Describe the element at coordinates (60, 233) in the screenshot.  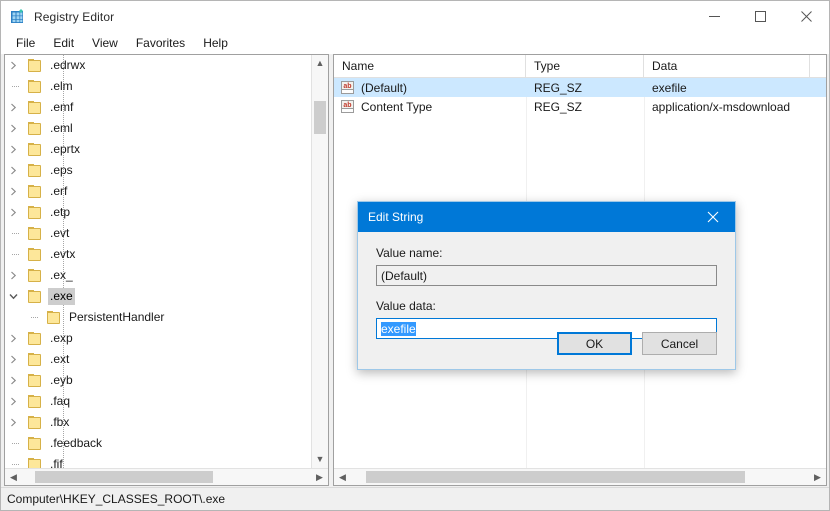
I see `tree-item-label: .evt` at that location.